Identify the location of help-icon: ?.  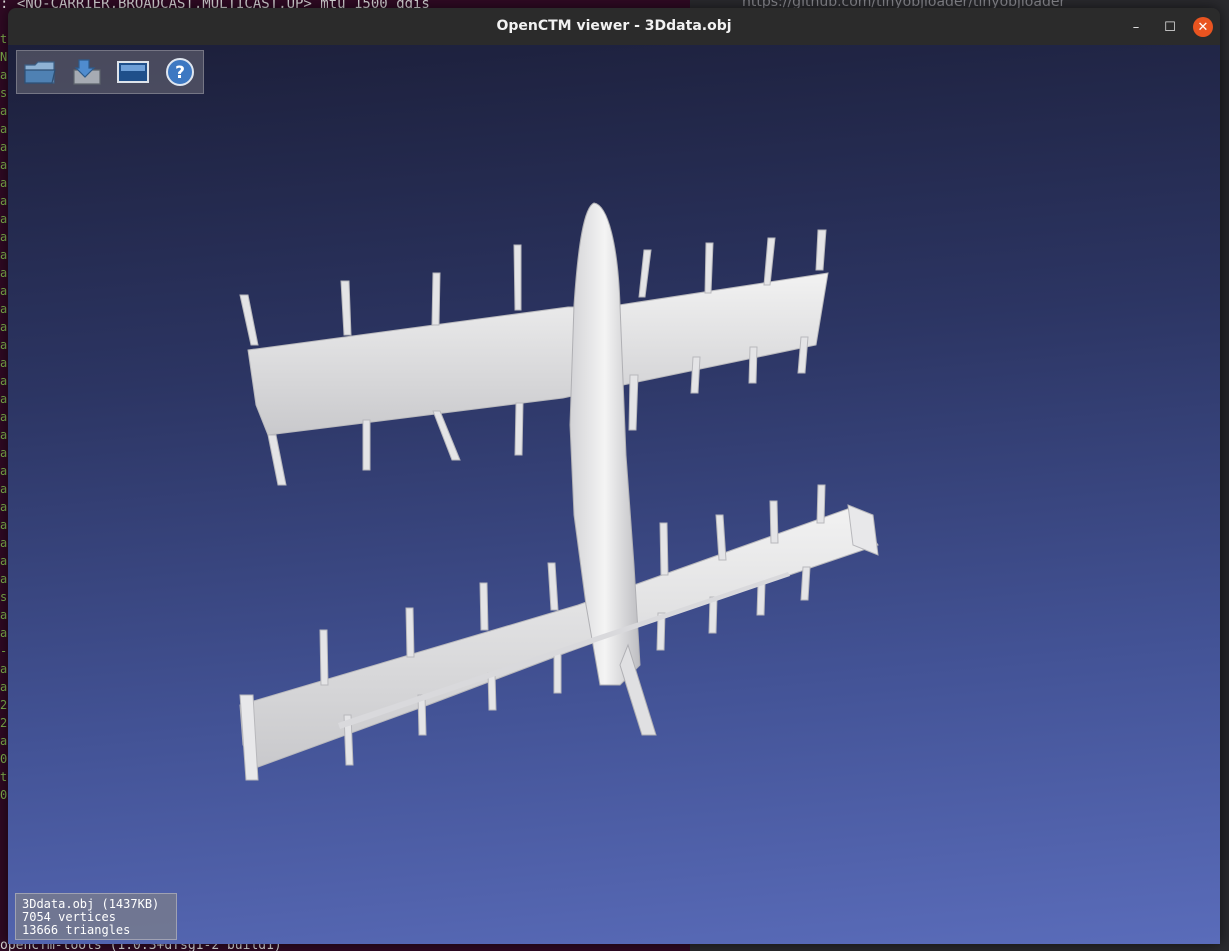
(180, 72).